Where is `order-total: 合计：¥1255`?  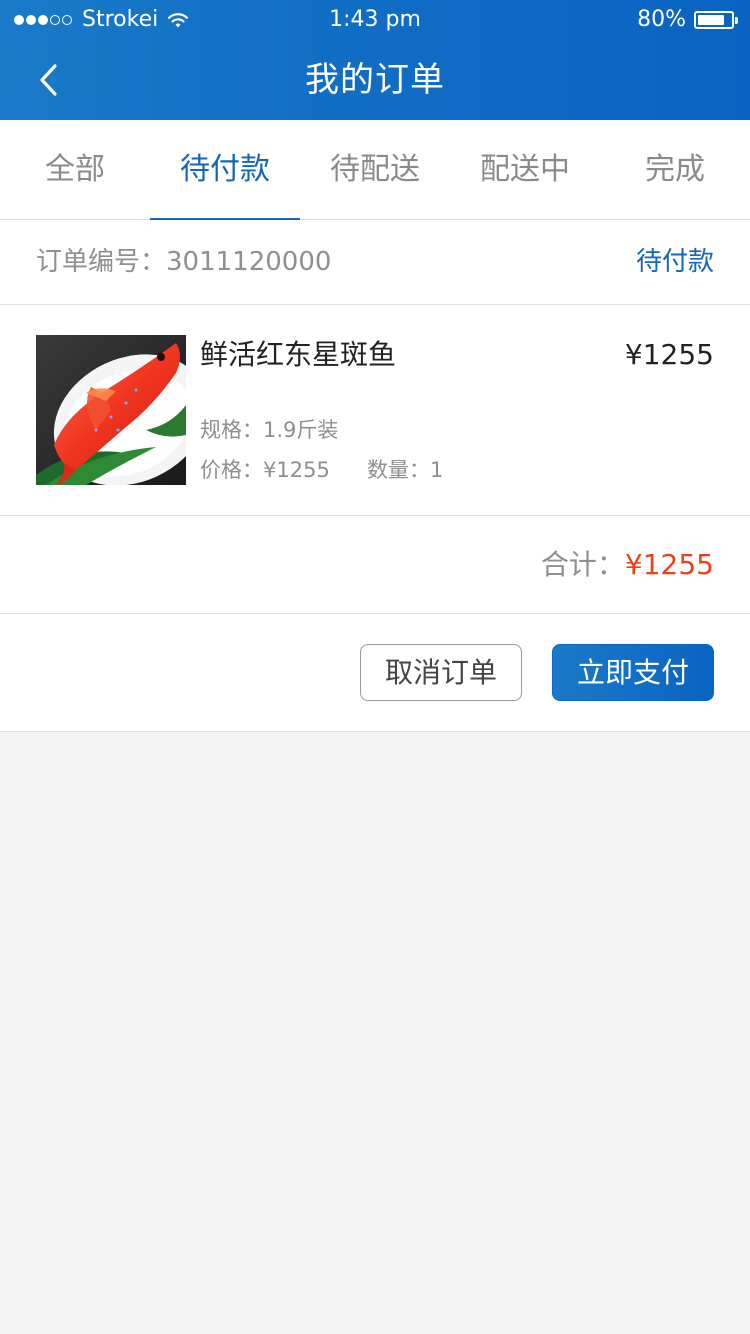 order-total: 合计：¥1255 is located at coordinates (627, 565).